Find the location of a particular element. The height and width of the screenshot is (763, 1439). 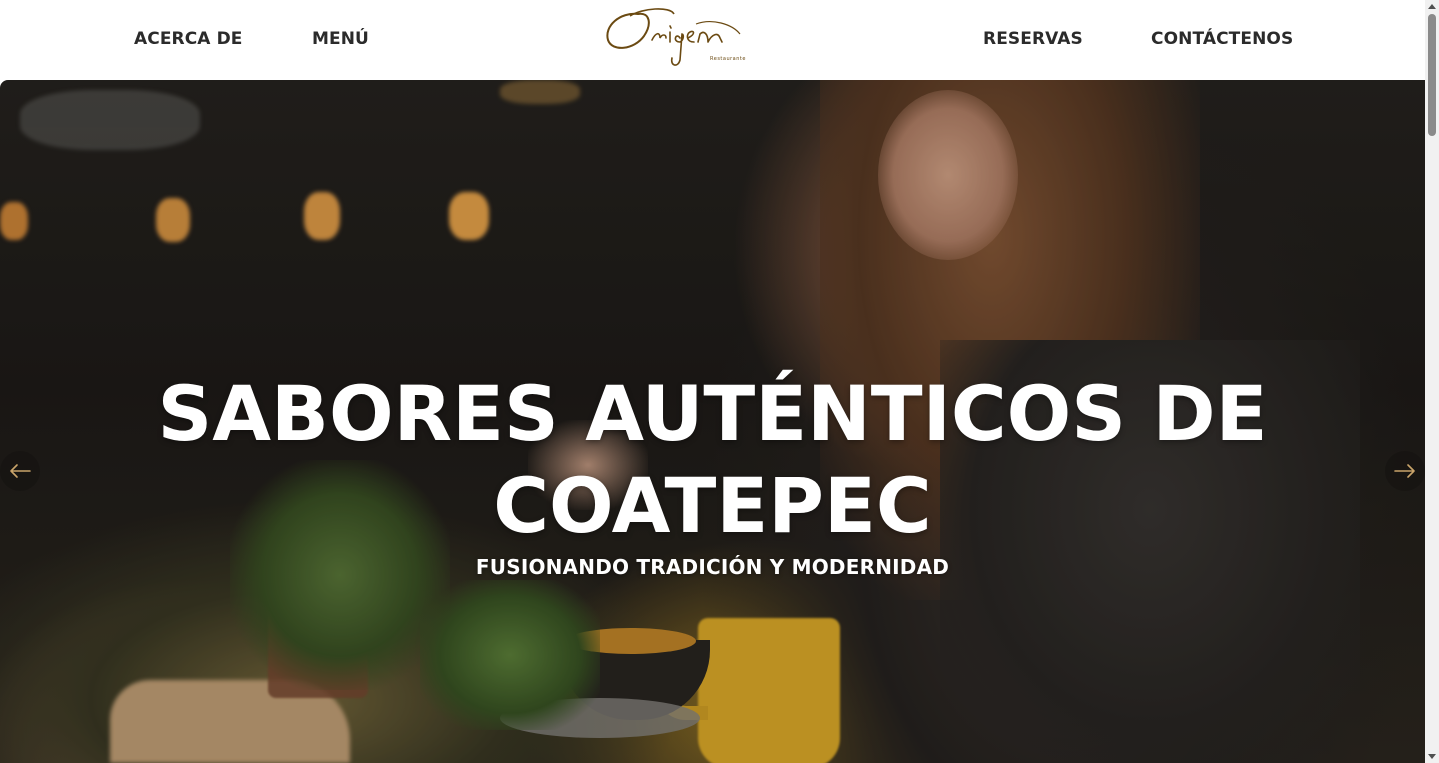

arrow-right-icon is located at coordinates (1404, 471).